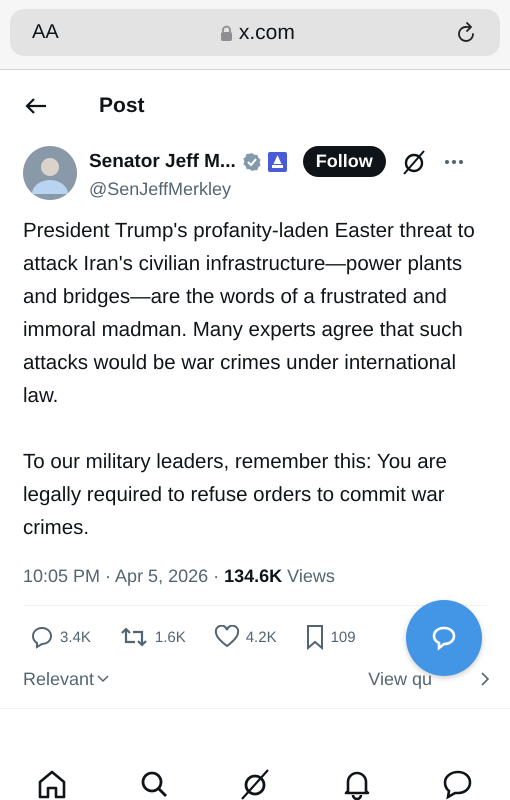  I want to click on action-count: 4.2K, so click(261, 637).